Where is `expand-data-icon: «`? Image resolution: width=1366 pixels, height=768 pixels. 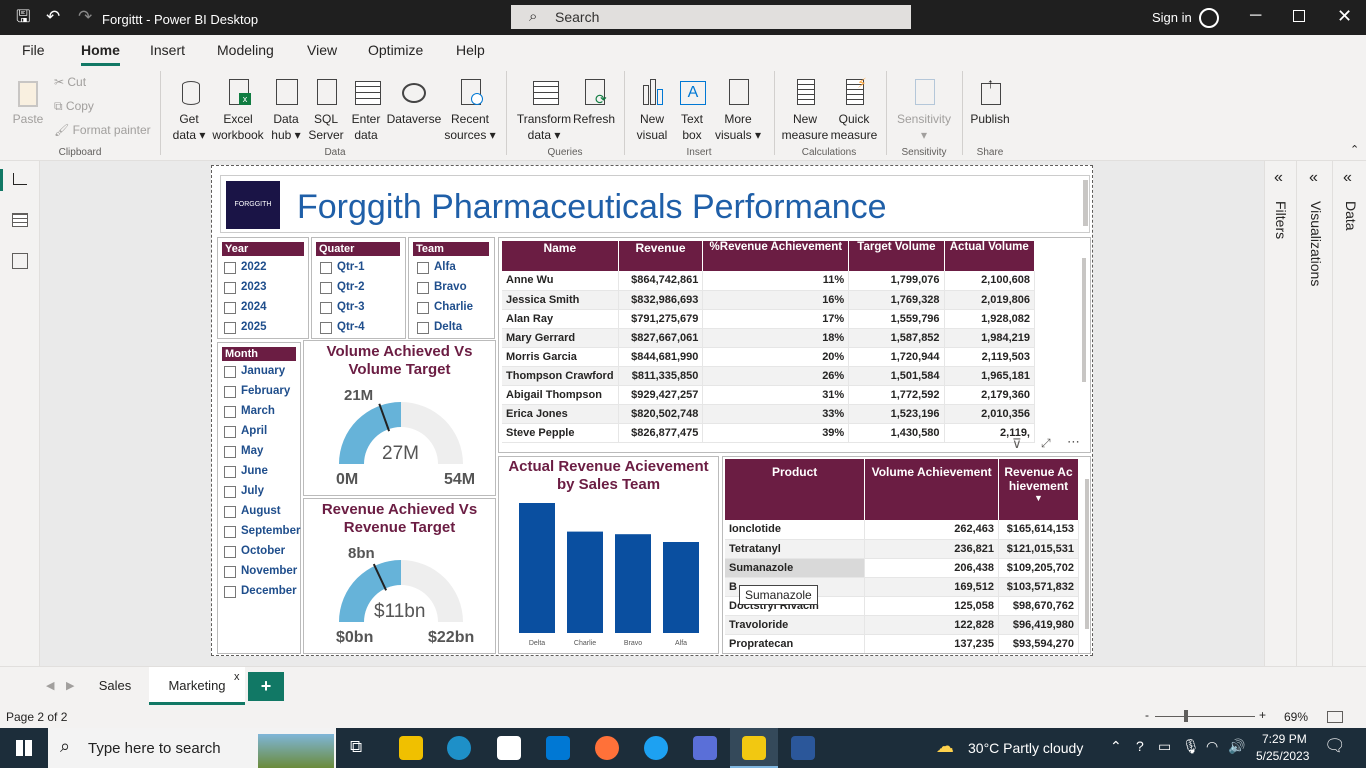
expand-data-icon: « is located at coordinates (1347, 178).